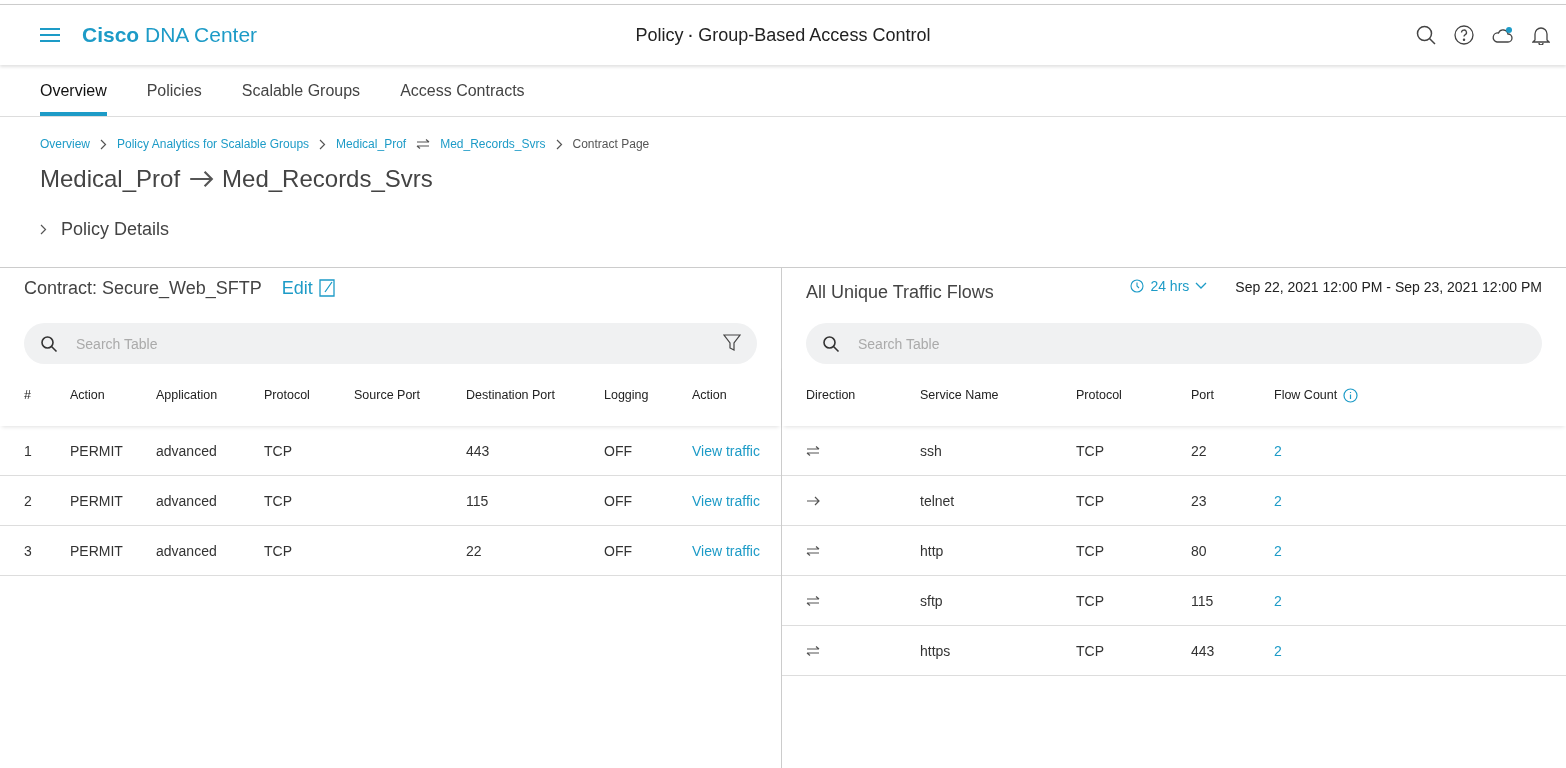 The width and height of the screenshot is (1566, 768). What do you see at coordinates (931, 450) in the screenshot?
I see `table-cell-text: ssh` at bounding box center [931, 450].